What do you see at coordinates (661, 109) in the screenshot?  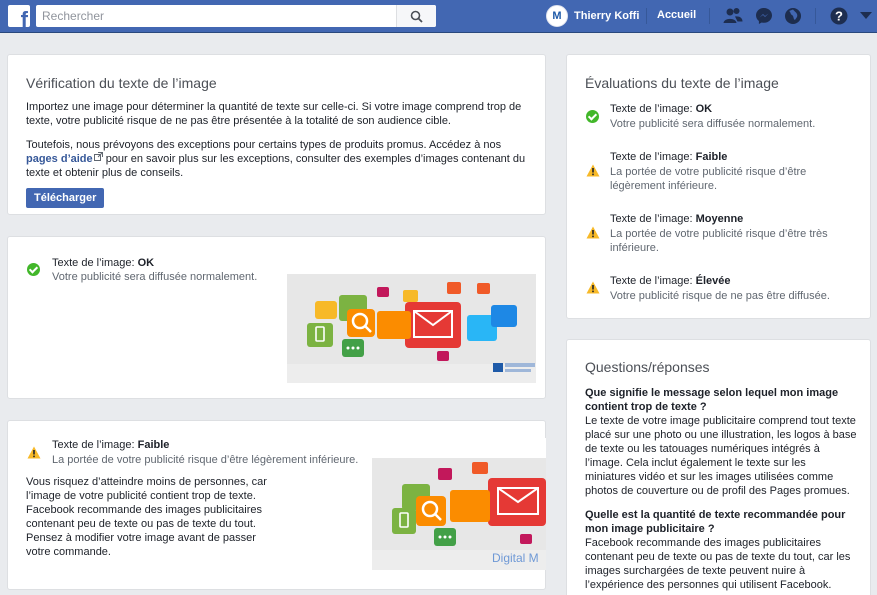 I see `rating-item-ok-label: Texte de l’image: OK` at bounding box center [661, 109].